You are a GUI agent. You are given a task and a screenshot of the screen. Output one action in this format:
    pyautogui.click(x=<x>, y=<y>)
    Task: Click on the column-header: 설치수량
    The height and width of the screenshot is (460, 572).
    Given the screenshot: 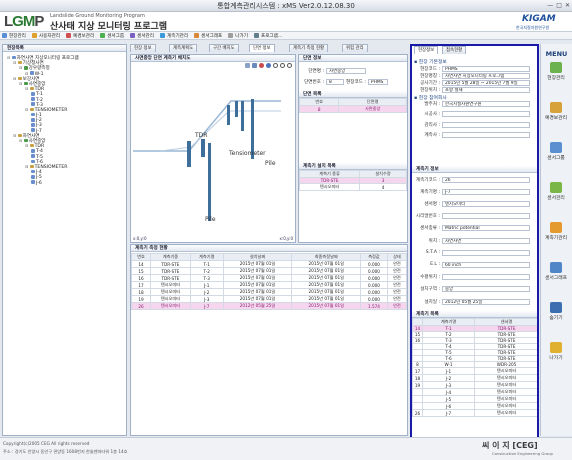 What is the action you would take?
    pyautogui.click(x=383, y=174)
    